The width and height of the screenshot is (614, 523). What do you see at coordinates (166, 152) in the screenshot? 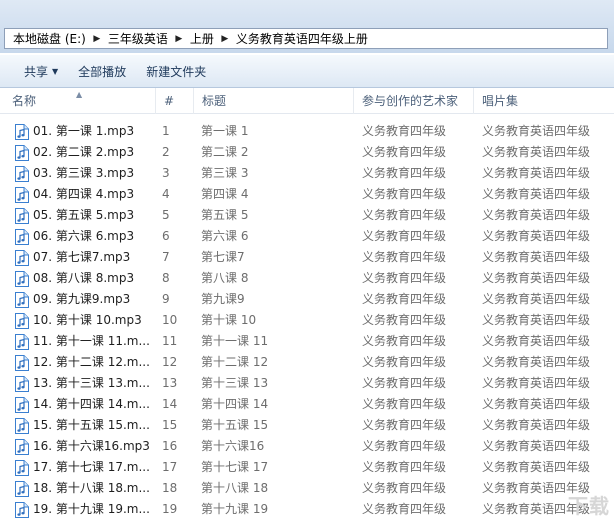
I see `track-number: 2` at bounding box center [166, 152].